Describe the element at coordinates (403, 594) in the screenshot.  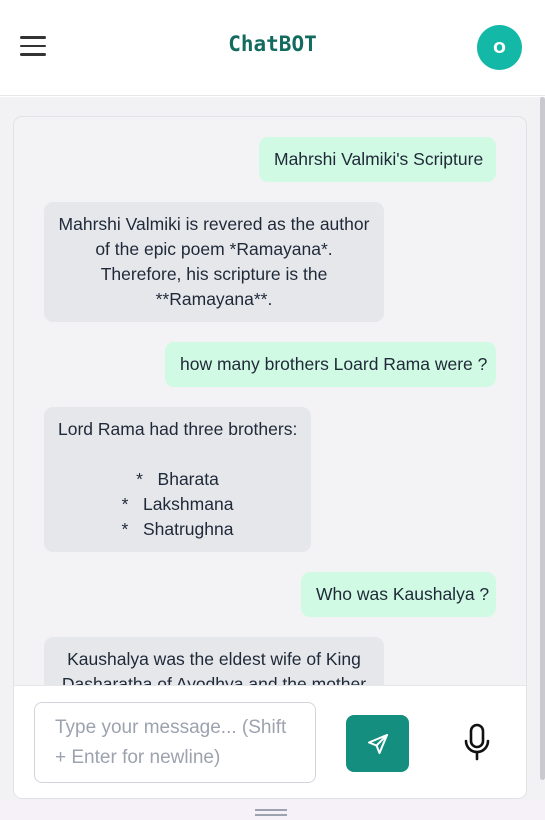
I see `message-line: Who was Kaushalya ?` at that location.